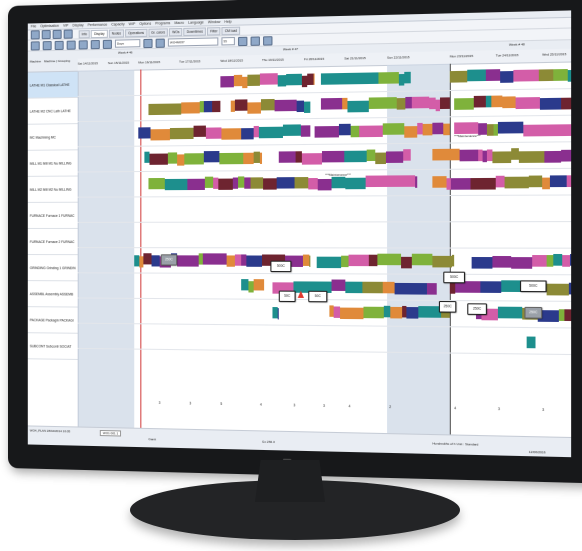 The image size is (582, 551). Describe the element at coordinates (65, 26) in the screenshot. I see `menu-vip: VIP` at that location.